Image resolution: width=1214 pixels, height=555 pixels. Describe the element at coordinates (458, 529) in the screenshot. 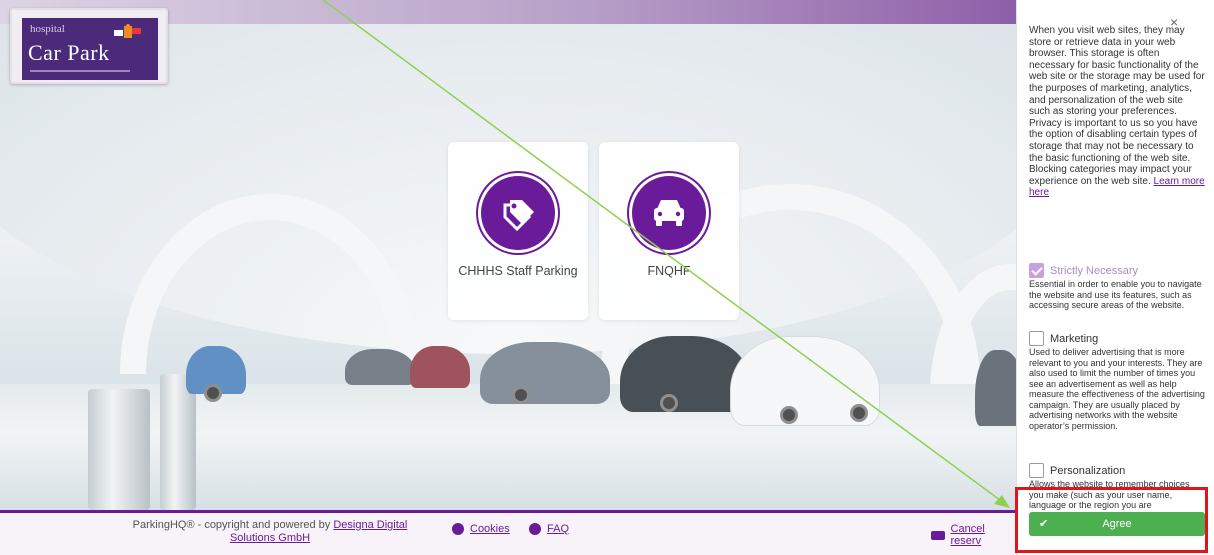

I see `cookie-icon` at that location.